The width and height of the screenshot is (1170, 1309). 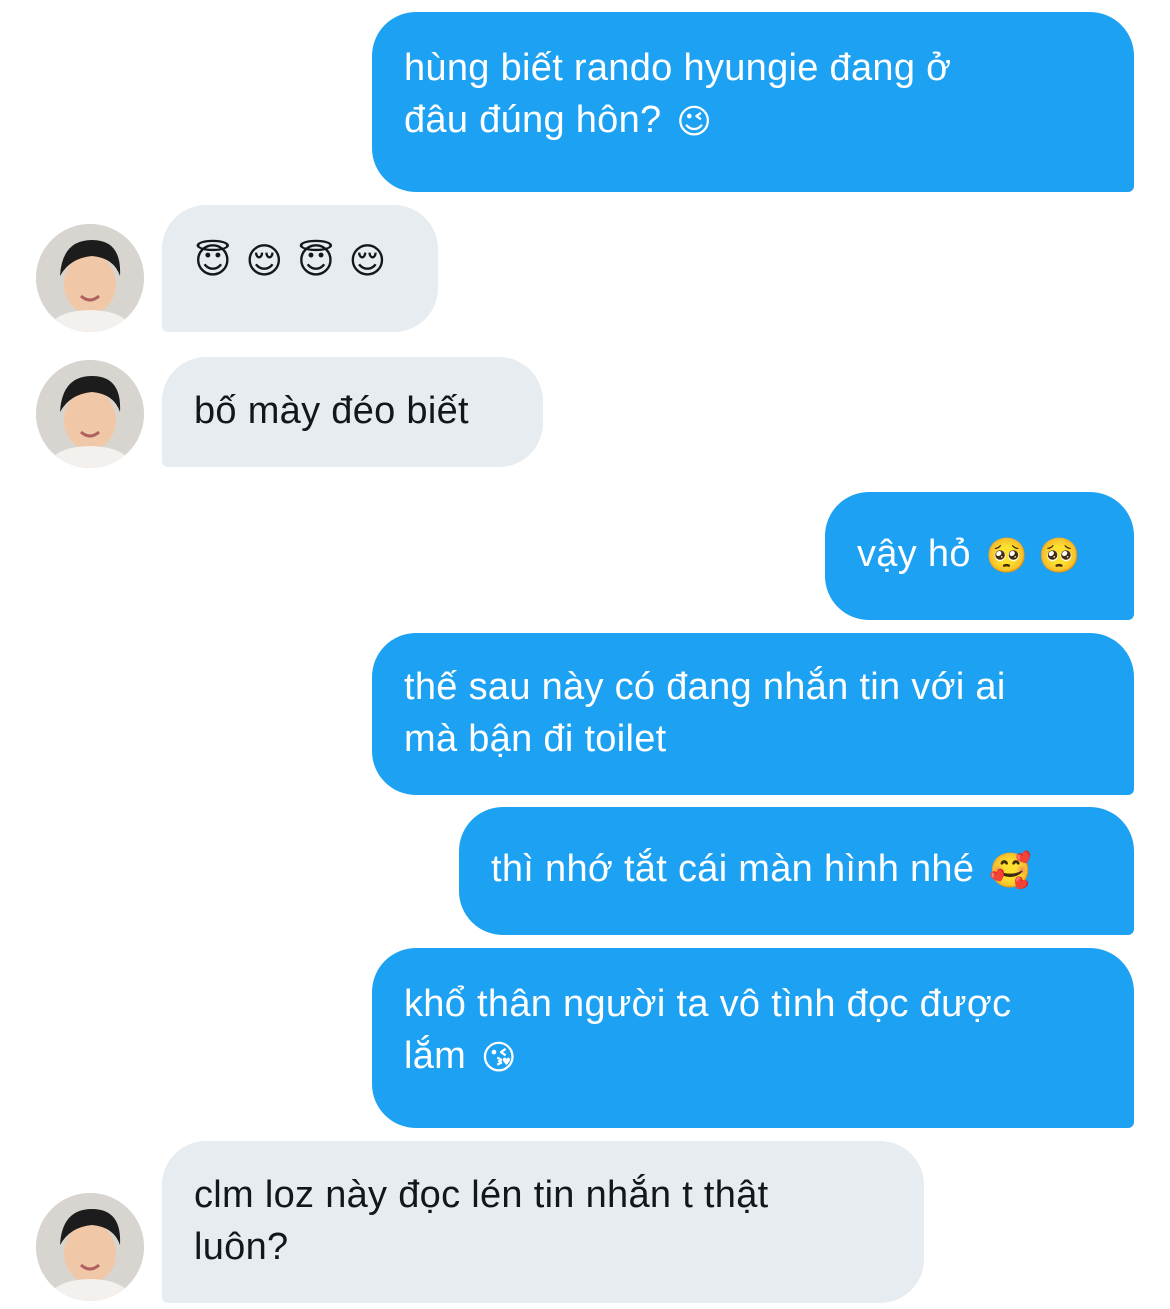 What do you see at coordinates (753, 1038) in the screenshot?
I see `sent-message-bubble: khổ thân người ta vô tình đọc được lắm 😘` at bounding box center [753, 1038].